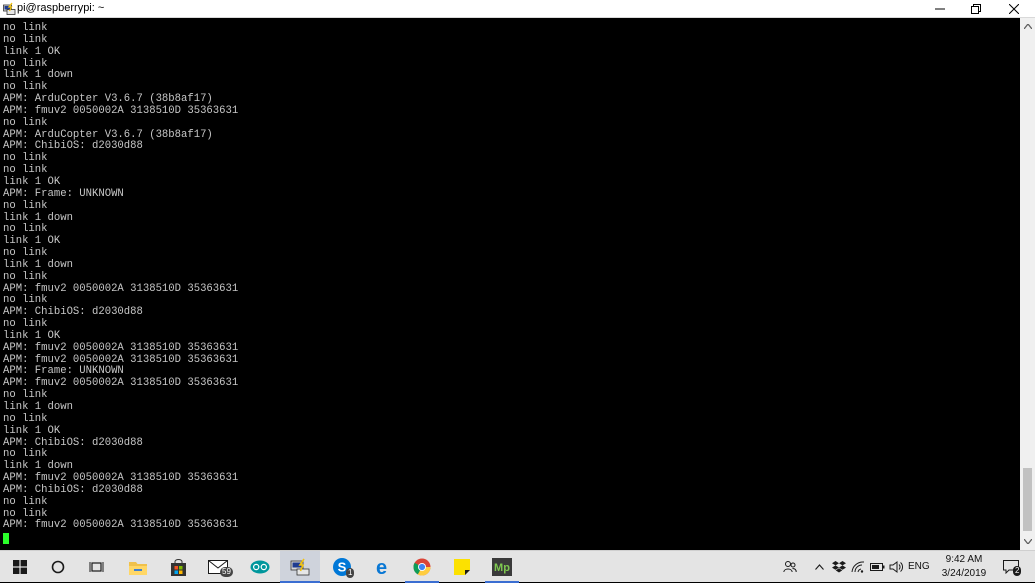 This screenshot has width=1035, height=583. I want to click on windows-logo-icon, so click(20, 567).